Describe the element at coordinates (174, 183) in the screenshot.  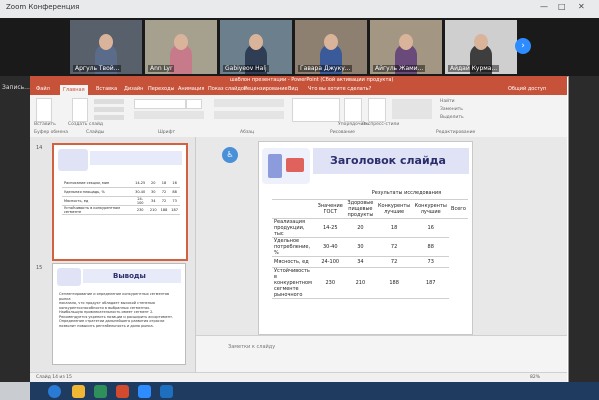
I see `thumb-table-cell: 16` at that location.